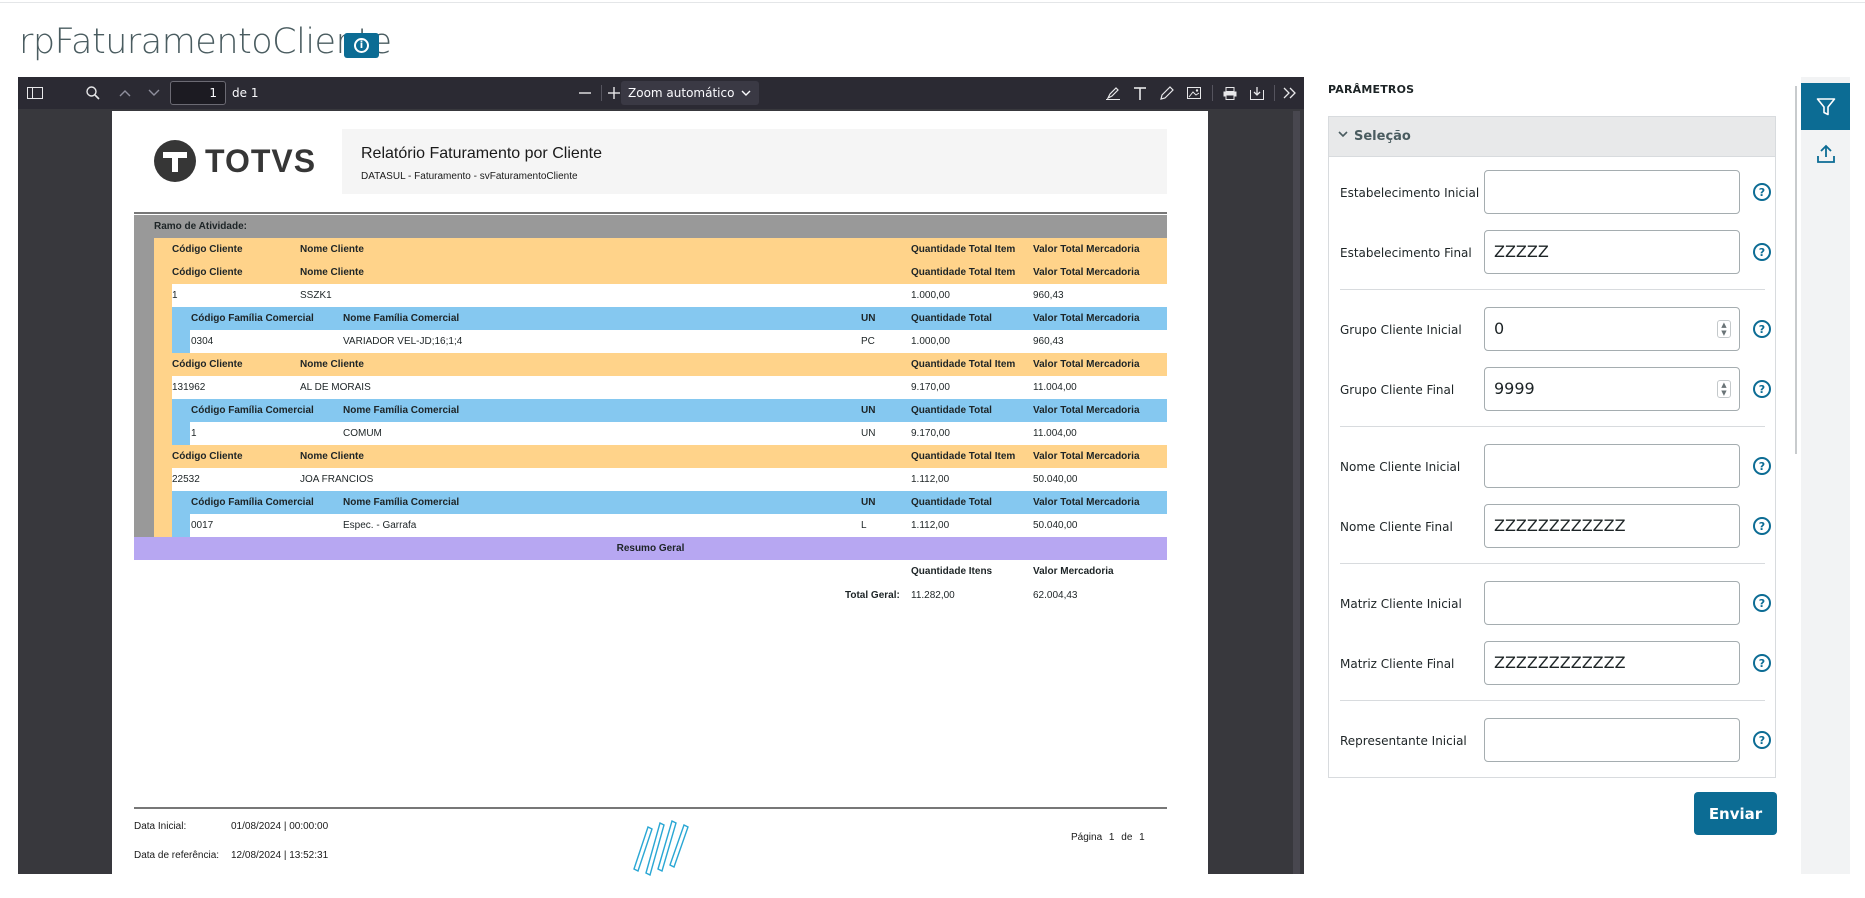  What do you see at coordinates (1796, 270) in the screenshot?
I see `panel-scrollbar` at bounding box center [1796, 270].